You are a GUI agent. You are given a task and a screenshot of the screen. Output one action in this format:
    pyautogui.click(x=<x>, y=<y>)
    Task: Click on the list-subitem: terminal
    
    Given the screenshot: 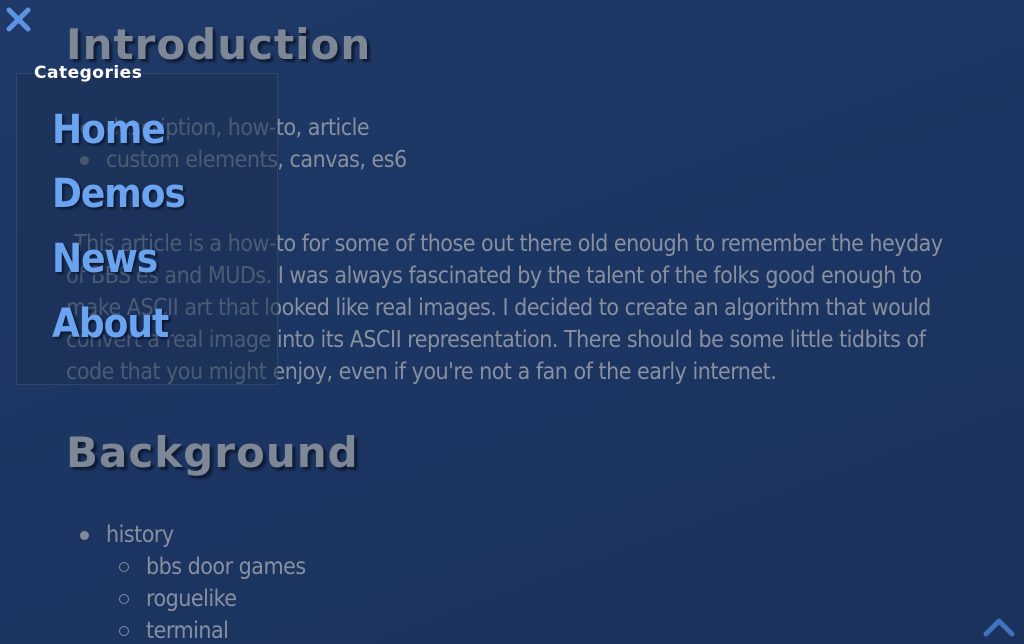 What is the action you would take?
    pyautogui.click(x=174, y=629)
    